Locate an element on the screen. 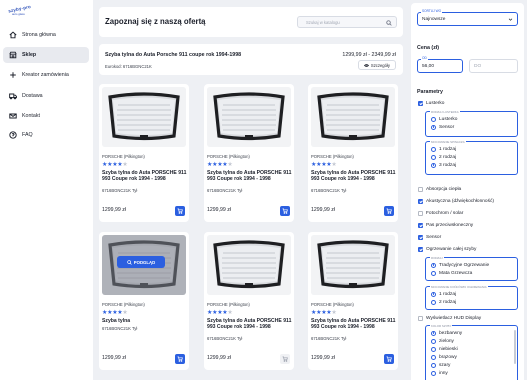 The height and width of the screenshot is (380, 527). radio-option: 3 rodzaj is located at coordinates (443, 165).